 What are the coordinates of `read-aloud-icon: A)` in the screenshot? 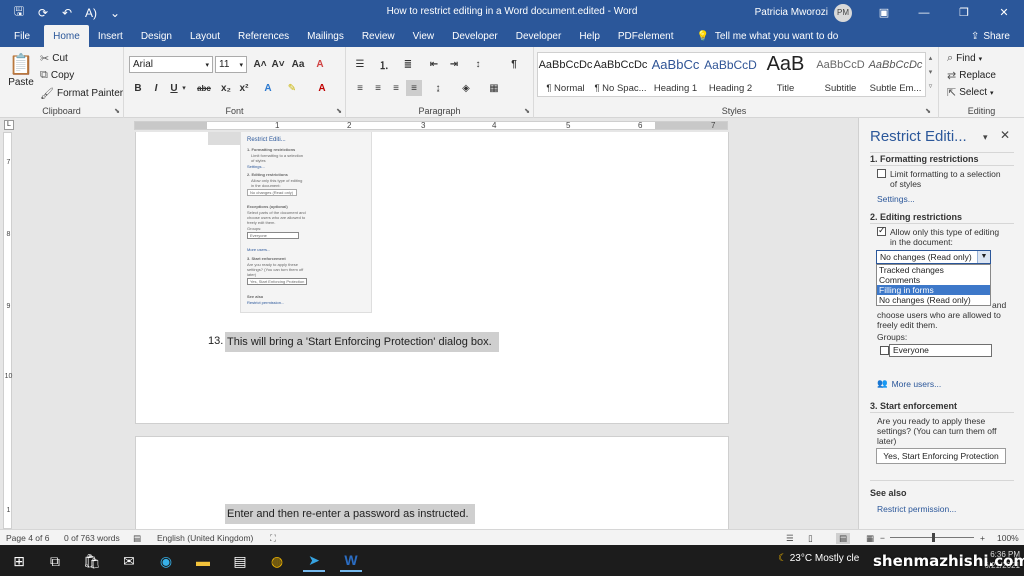 It's located at (91, 13).